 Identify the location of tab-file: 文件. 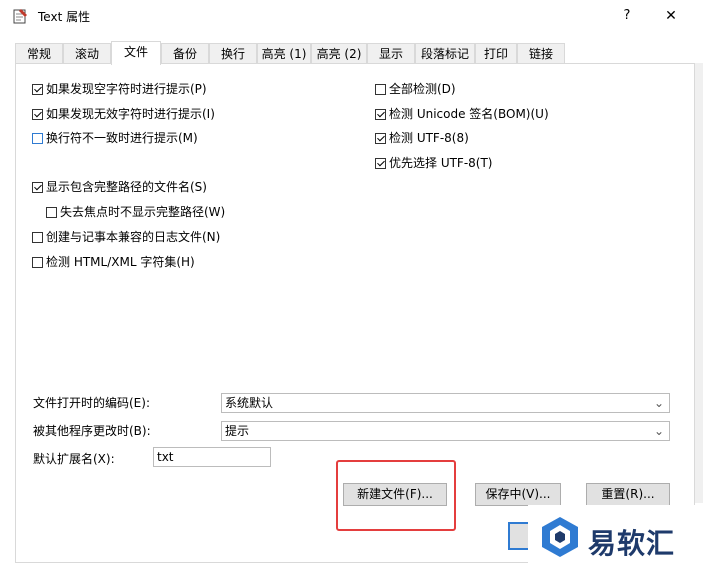
(136, 53).